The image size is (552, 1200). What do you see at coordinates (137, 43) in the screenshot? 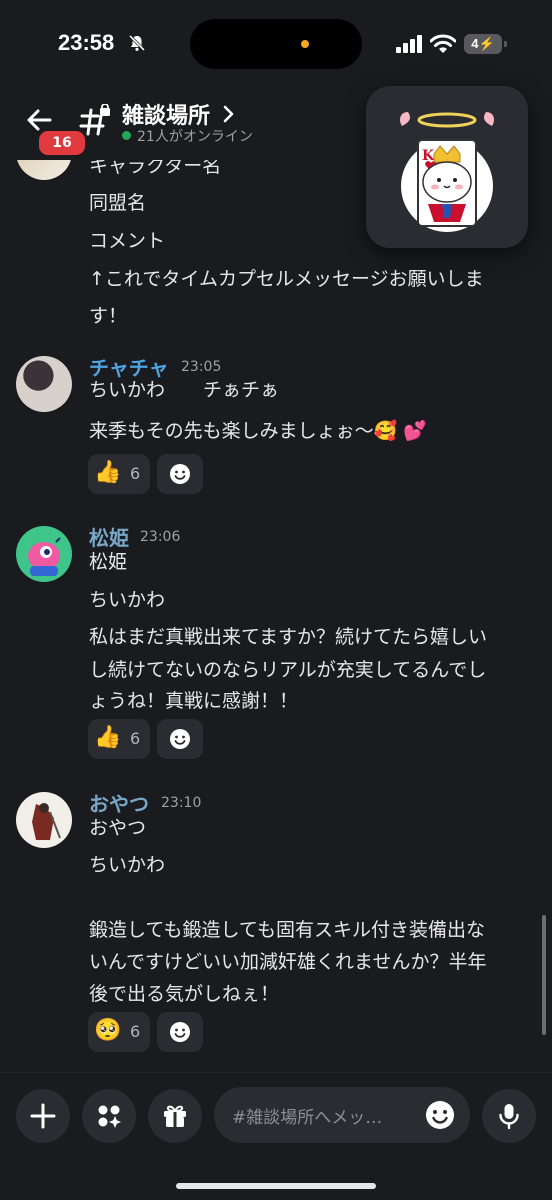
I see `silent-bell-icon` at bounding box center [137, 43].